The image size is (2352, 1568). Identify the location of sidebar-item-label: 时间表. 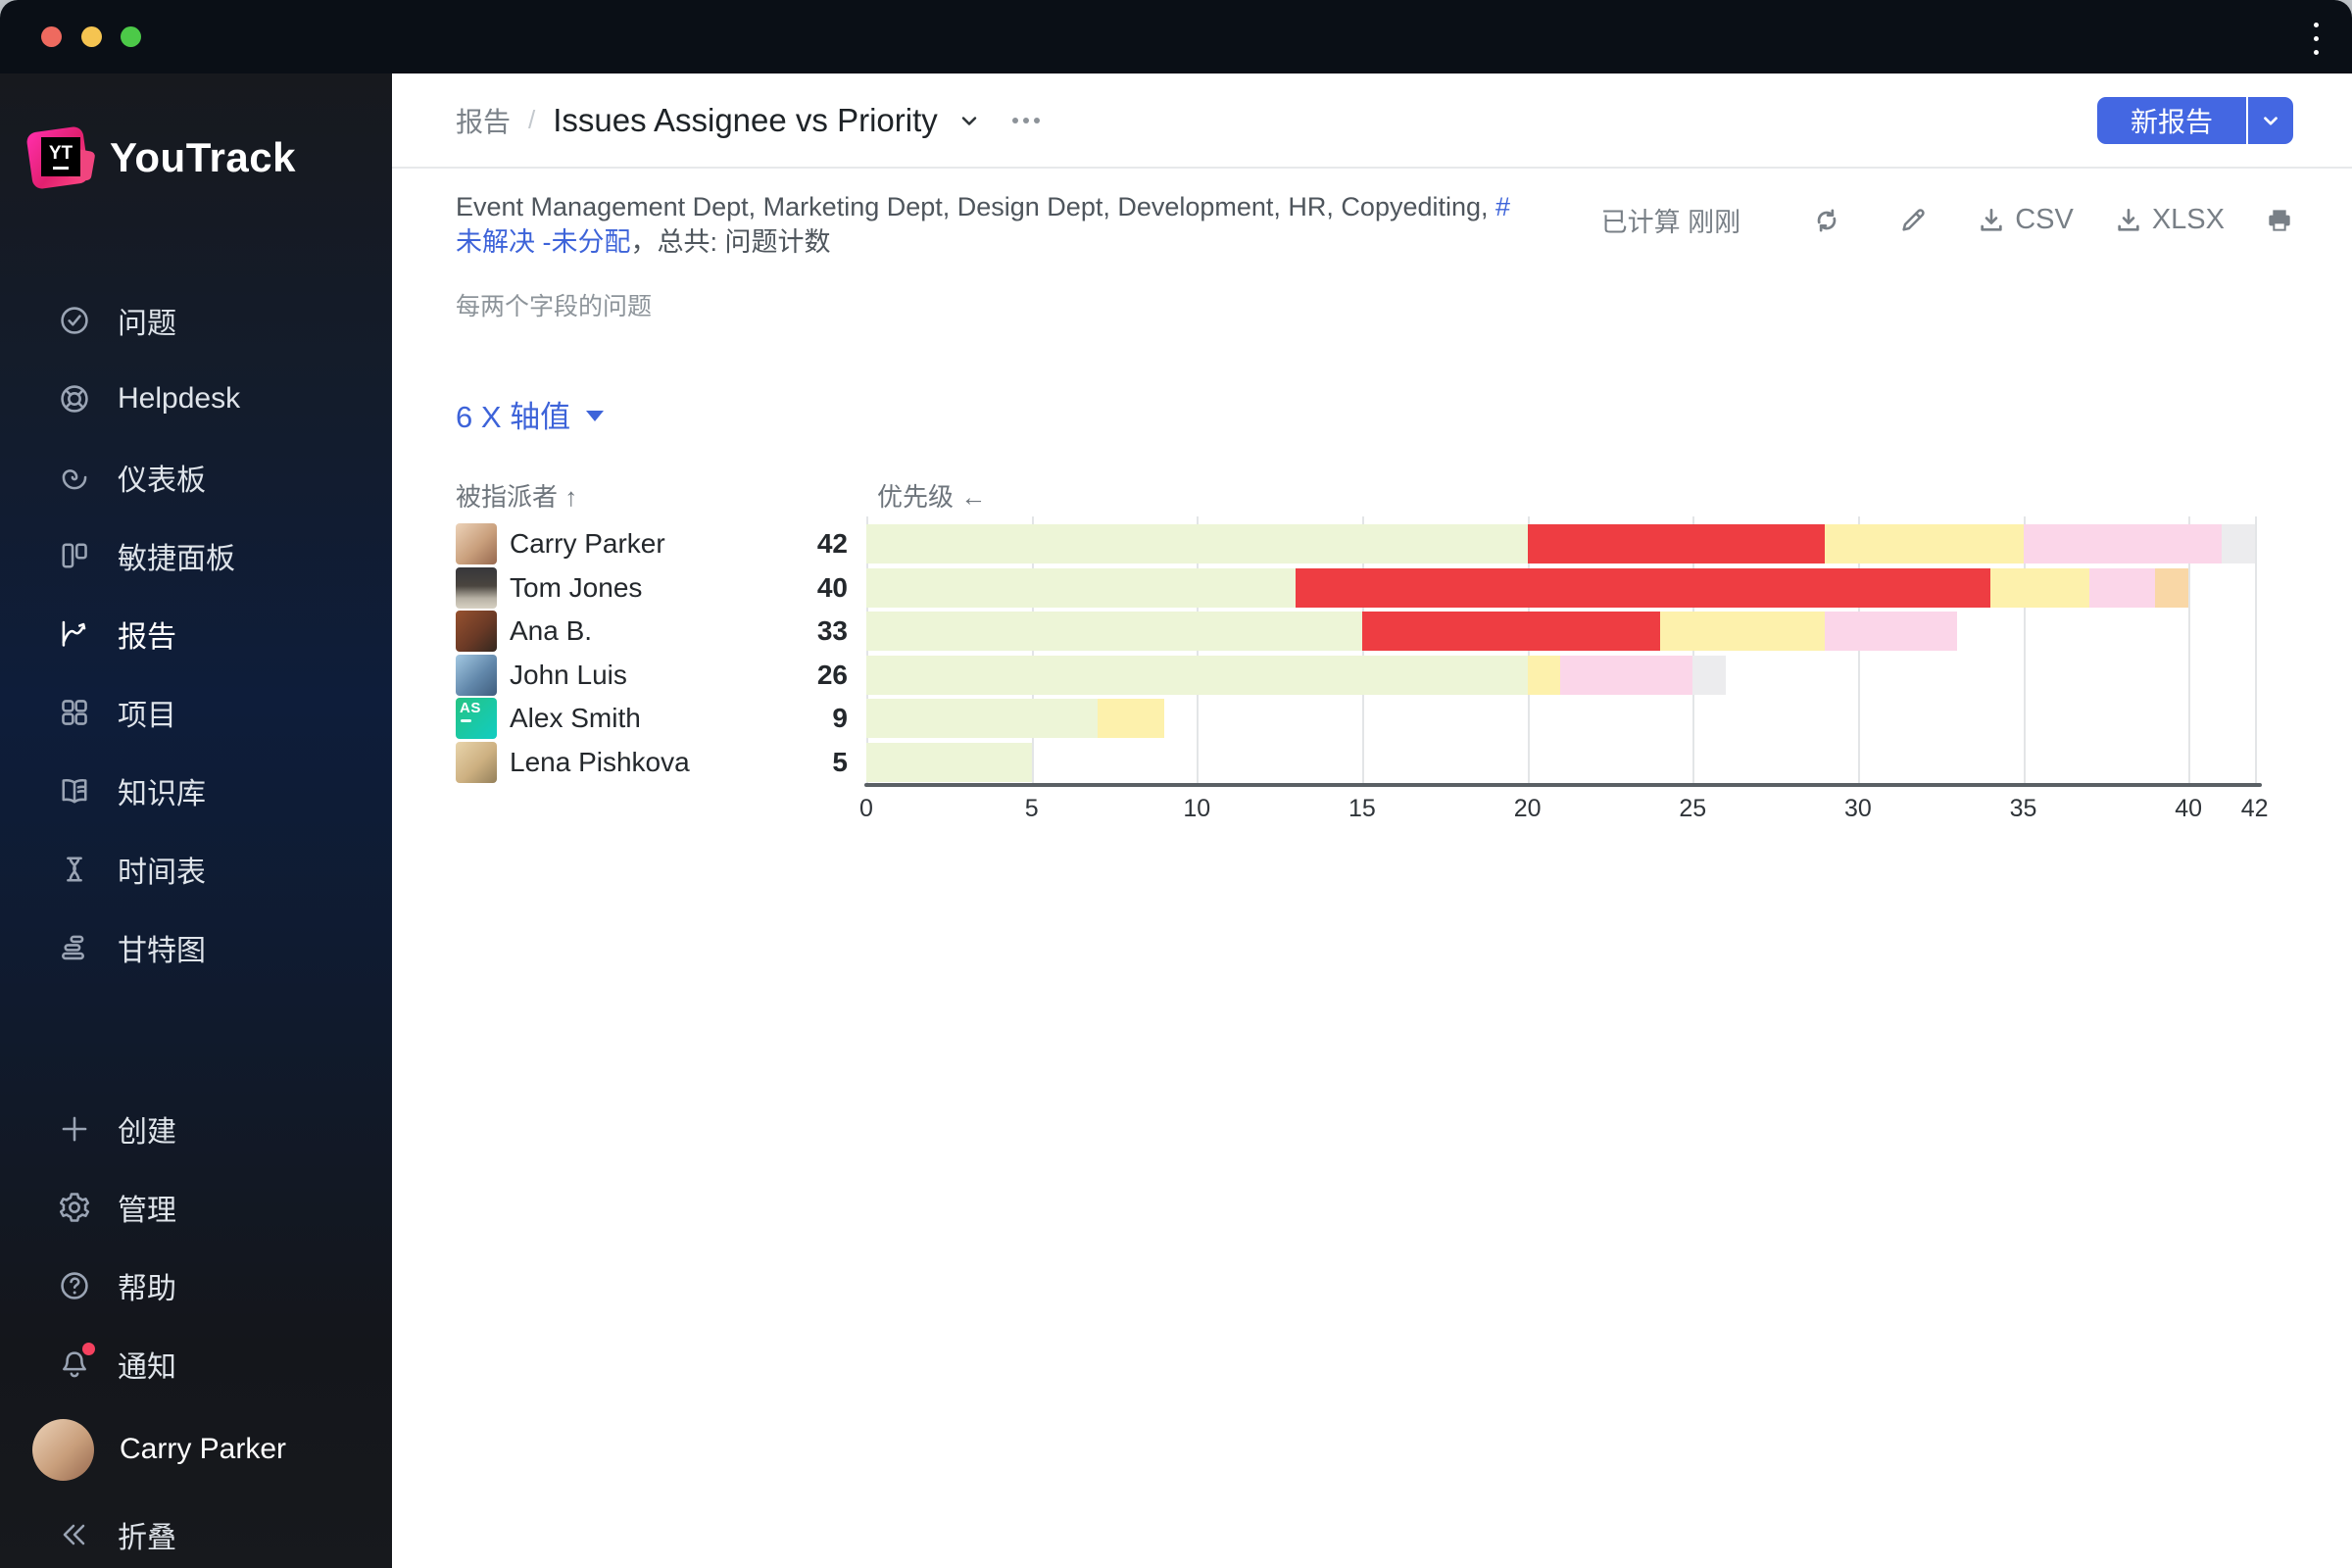
(162, 873).